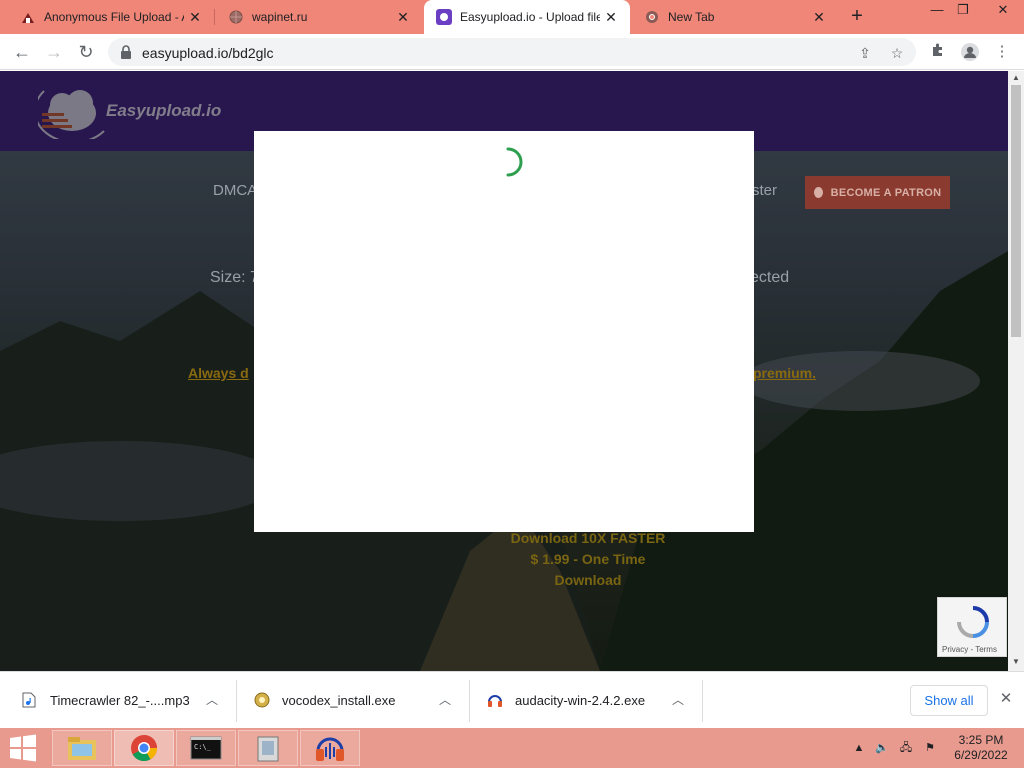 The image size is (1024, 768). What do you see at coordinates (235, 190) in the screenshot?
I see `nav-dmca-link: DMCA` at bounding box center [235, 190].